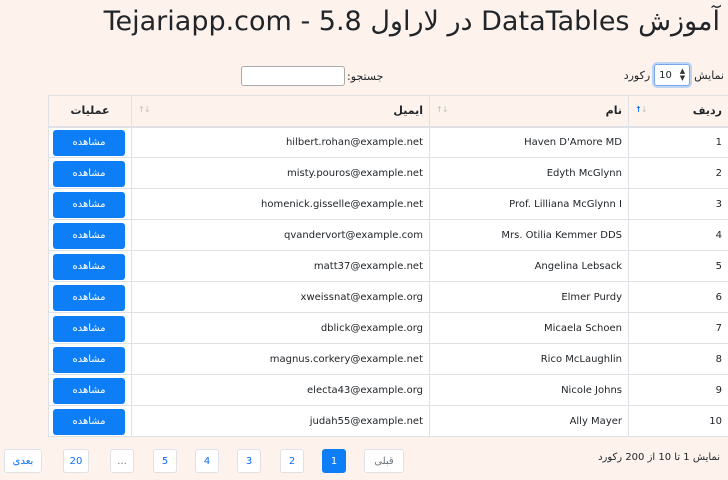 The image size is (728, 480). What do you see at coordinates (678, 204) in the screenshot?
I see `cell-row-number: 3` at bounding box center [678, 204].